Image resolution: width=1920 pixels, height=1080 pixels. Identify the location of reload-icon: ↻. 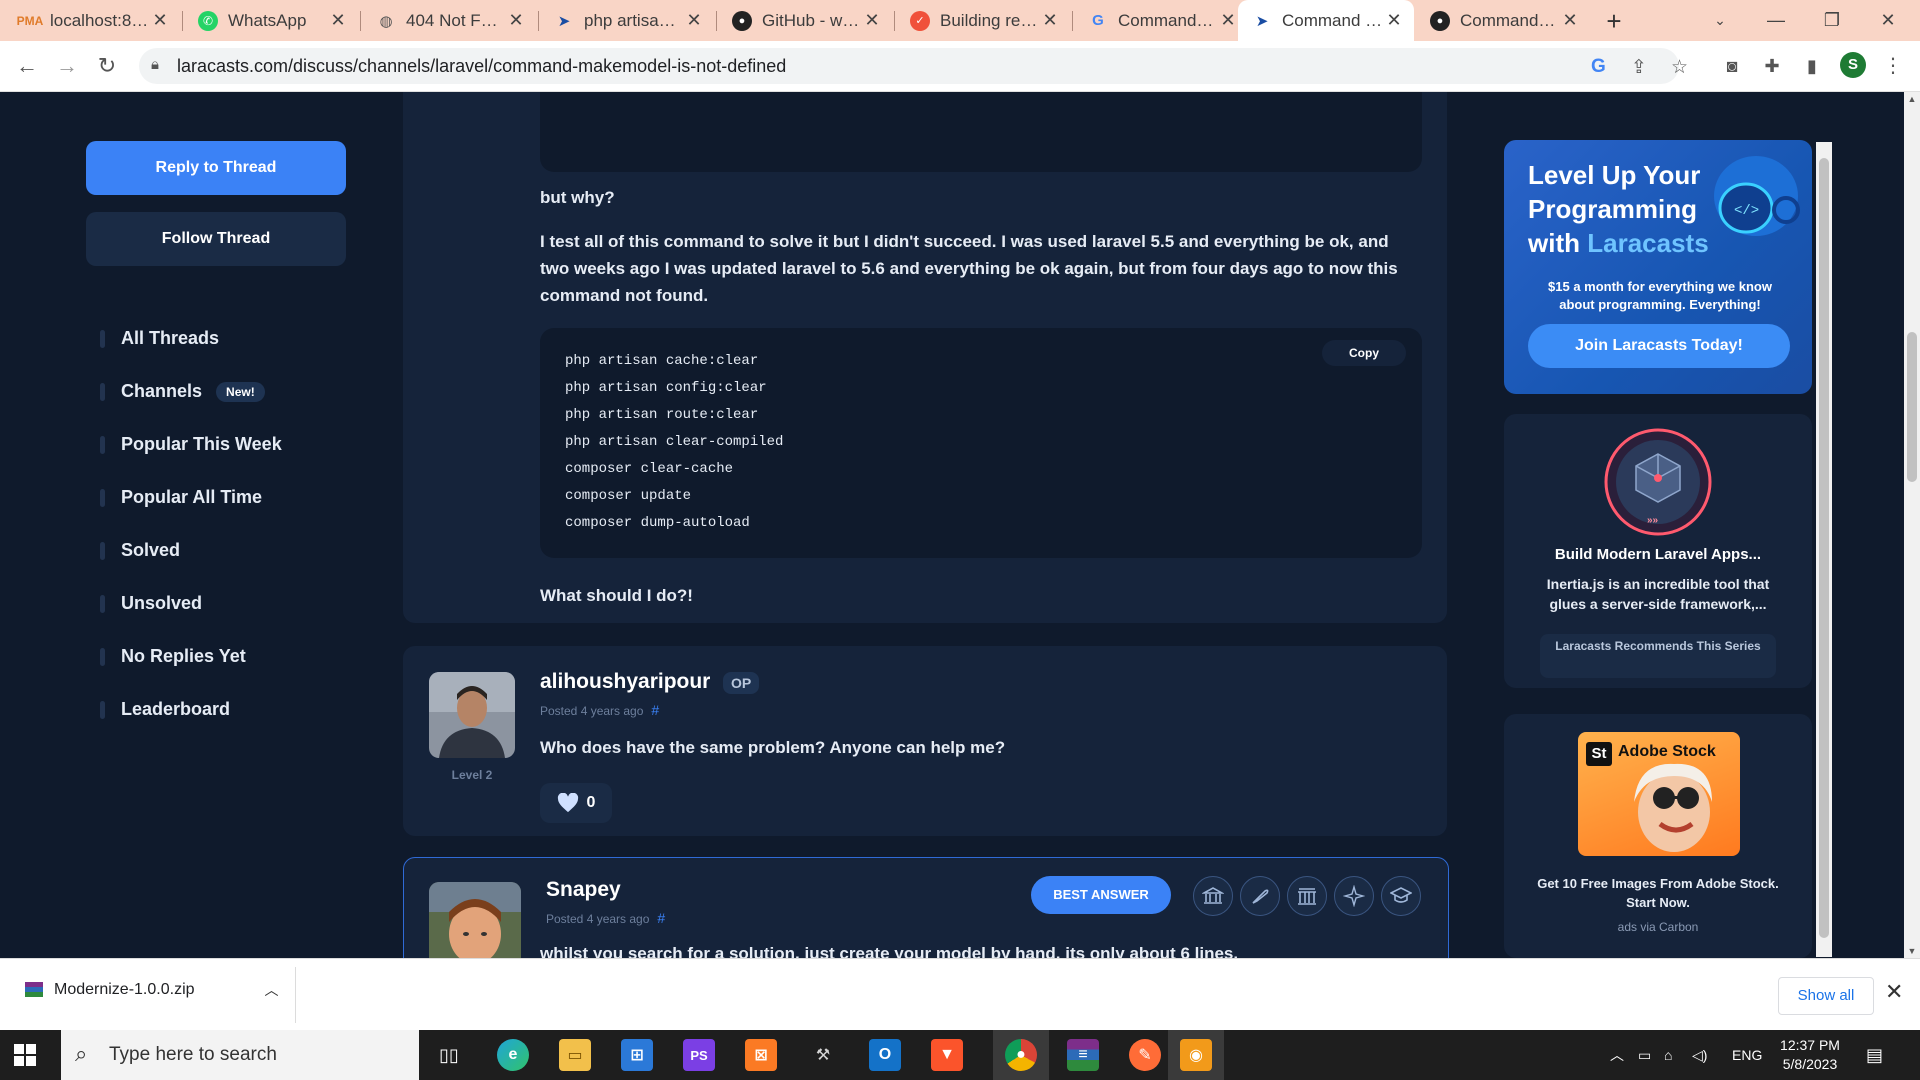
(107, 66).